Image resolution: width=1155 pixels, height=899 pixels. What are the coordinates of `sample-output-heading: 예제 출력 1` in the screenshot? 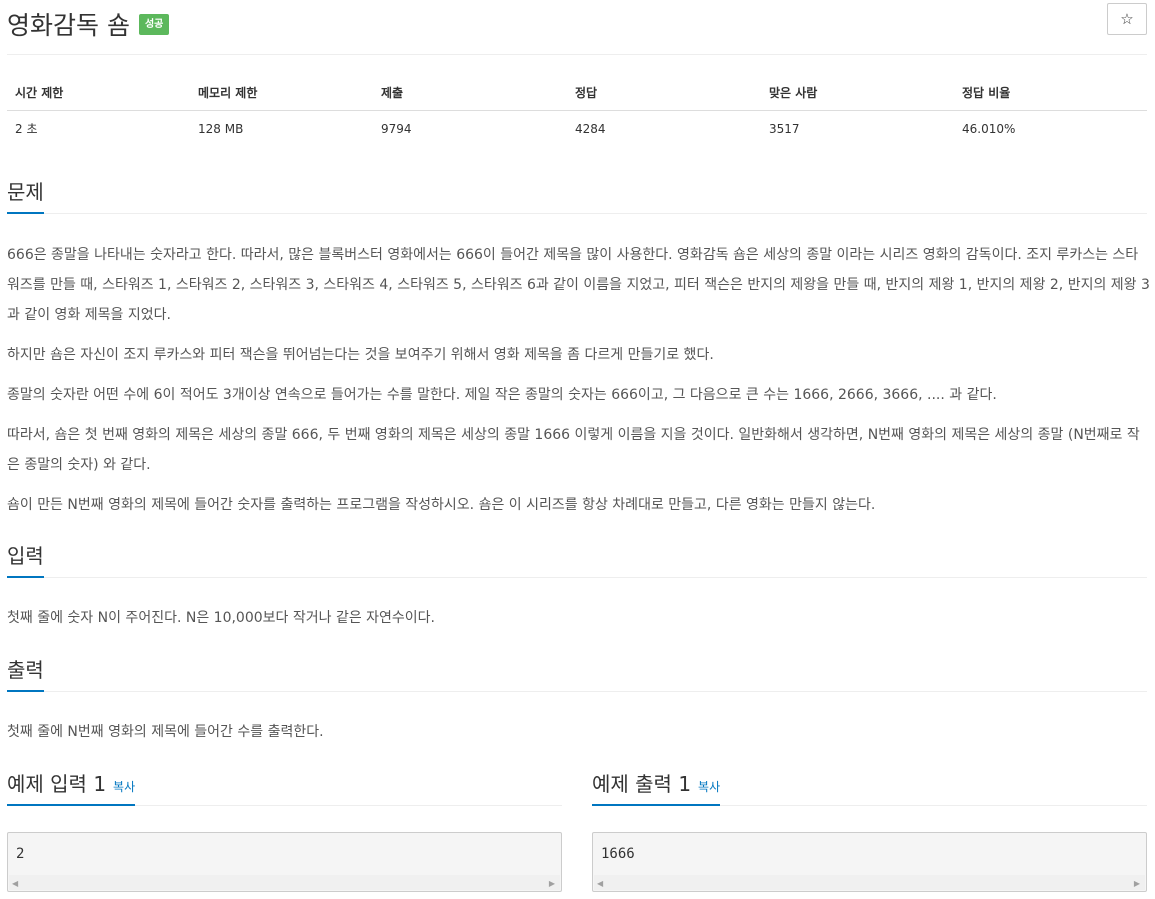 It's located at (642, 784).